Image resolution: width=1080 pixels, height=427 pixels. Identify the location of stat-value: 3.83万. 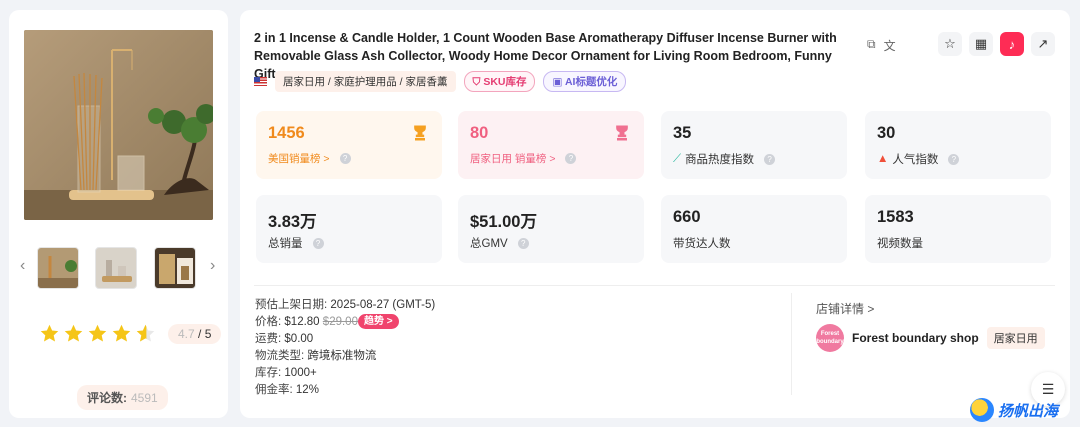
(292, 222).